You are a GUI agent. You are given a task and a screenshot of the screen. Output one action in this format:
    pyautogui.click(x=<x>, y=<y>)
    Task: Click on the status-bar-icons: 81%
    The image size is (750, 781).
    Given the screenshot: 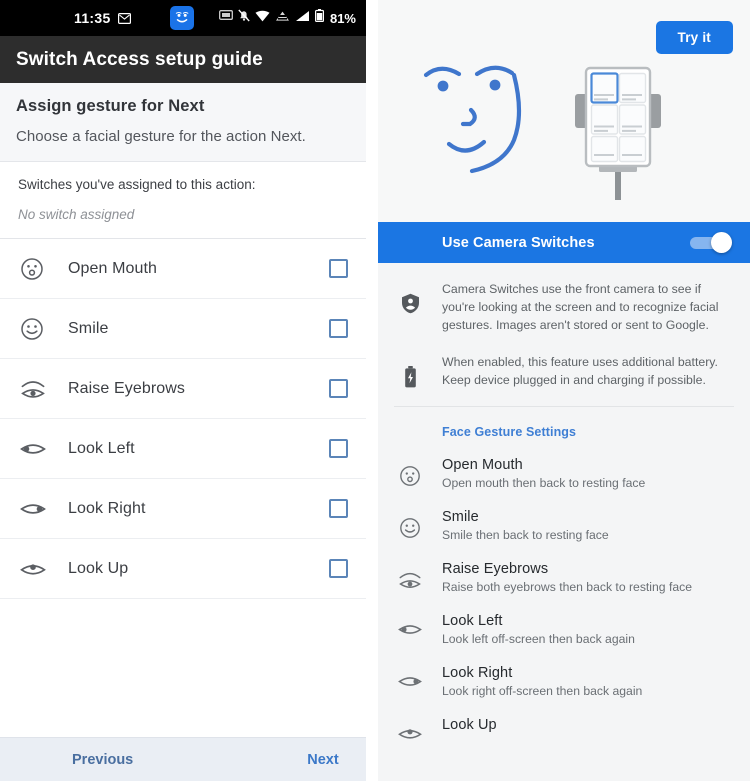 What is the action you would take?
    pyautogui.click(x=287, y=18)
    